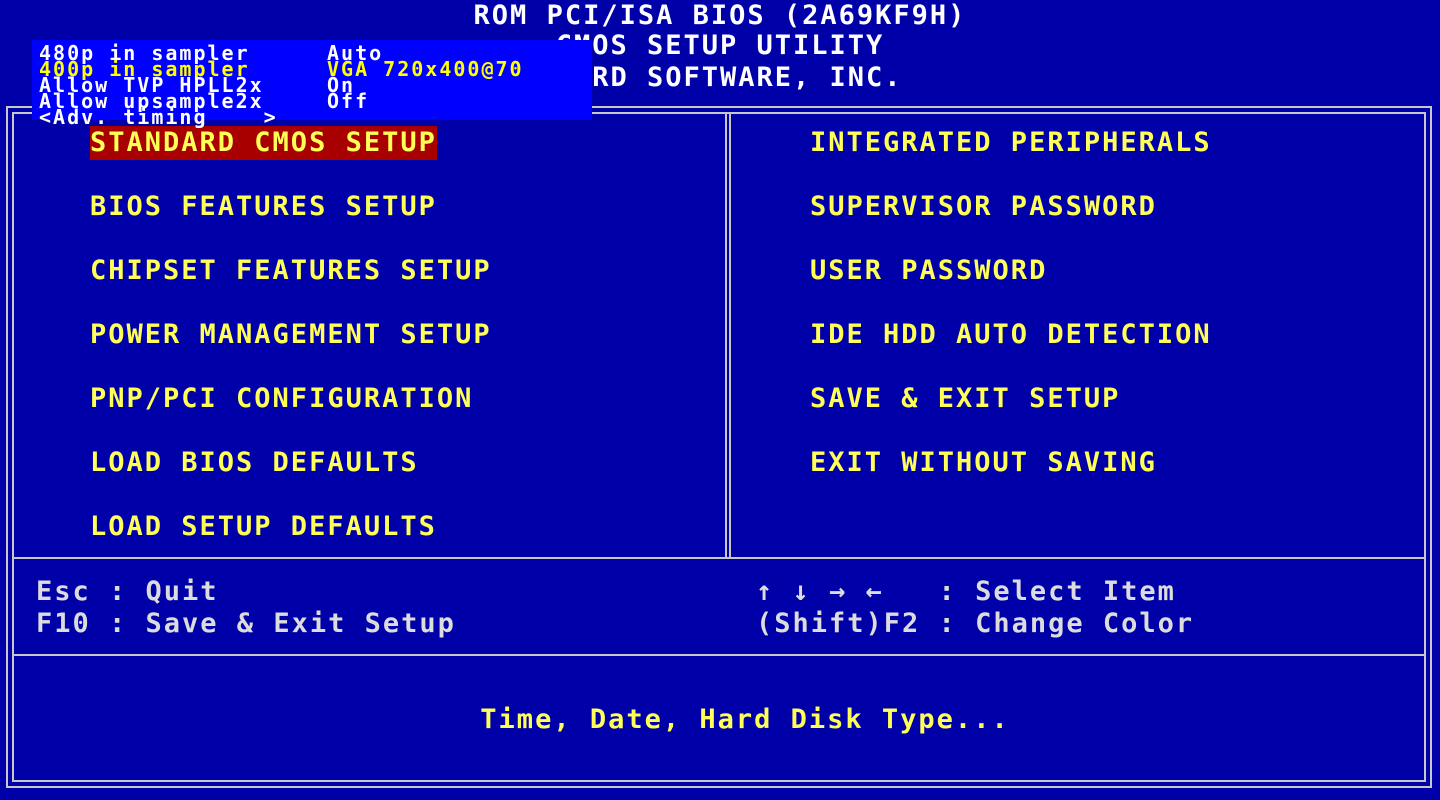 The width and height of the screenshot is (1440, 800). What do you see at coordinates (281, 399) in the screenshot?
I see `menu-item-pnp-pci-configuration: PNP/PCI CONFIGURATION` at bounding box center [281, 399].